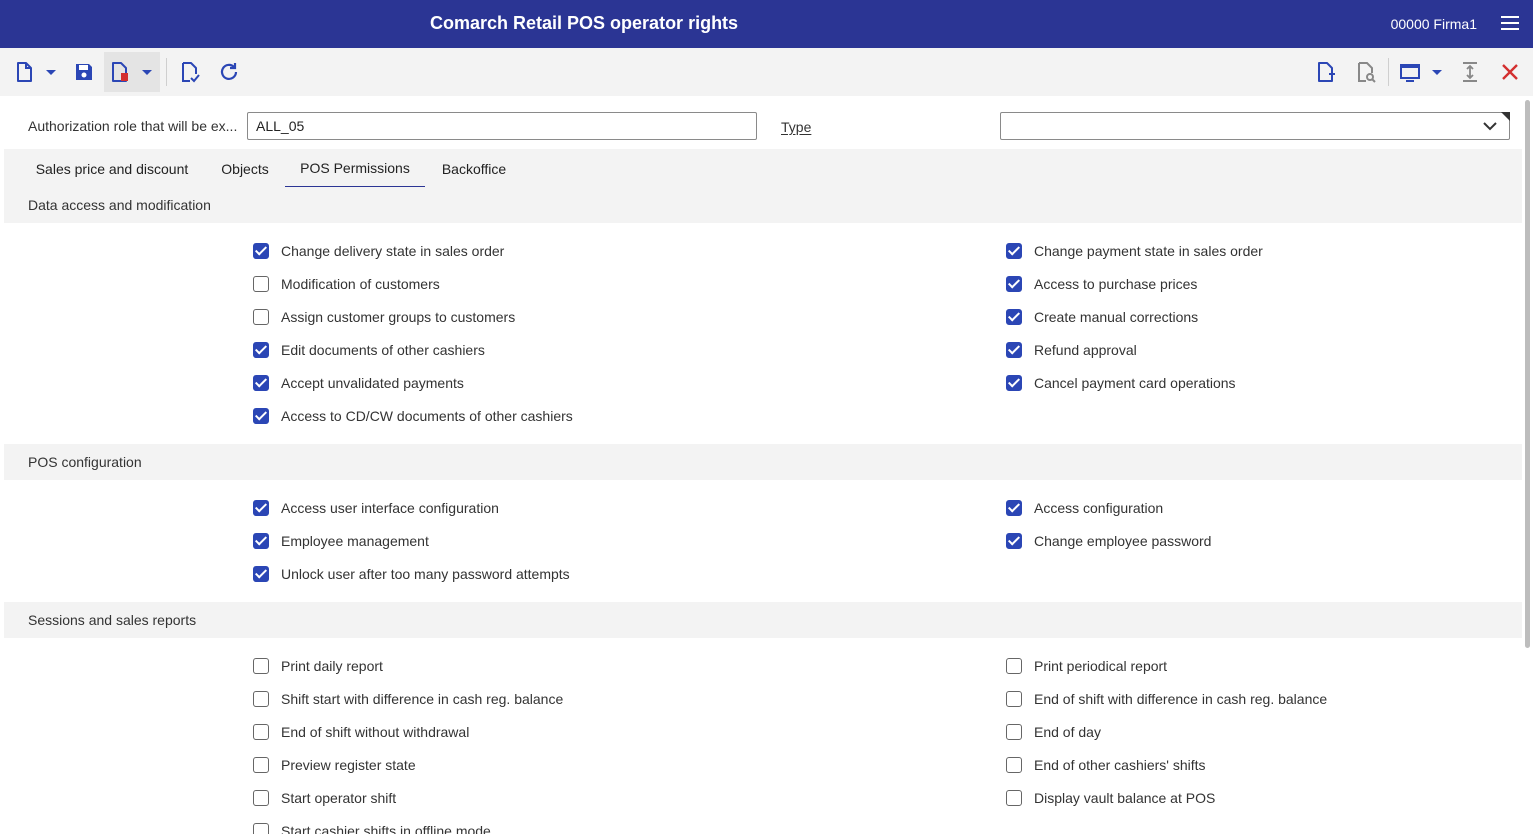  I want to click on hamburger-menu-icon, so click(1510, 23).